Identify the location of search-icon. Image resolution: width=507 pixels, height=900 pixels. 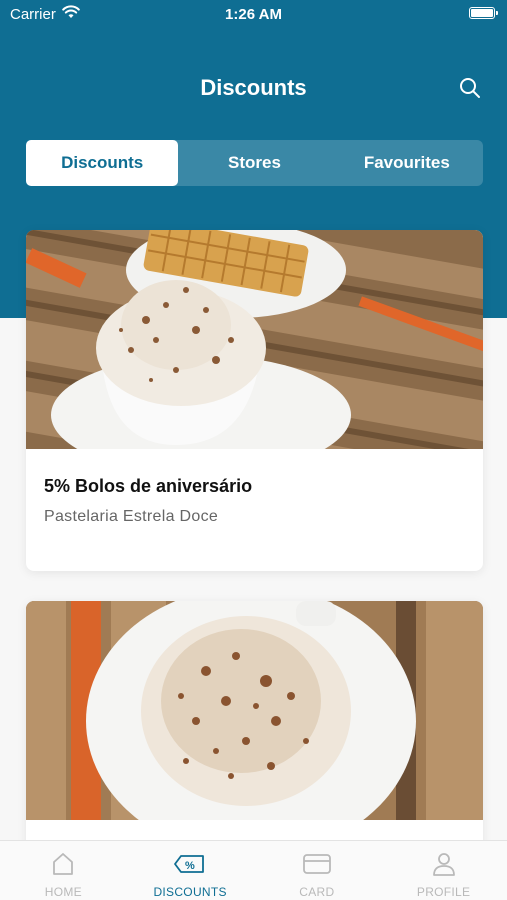
(470, 88).